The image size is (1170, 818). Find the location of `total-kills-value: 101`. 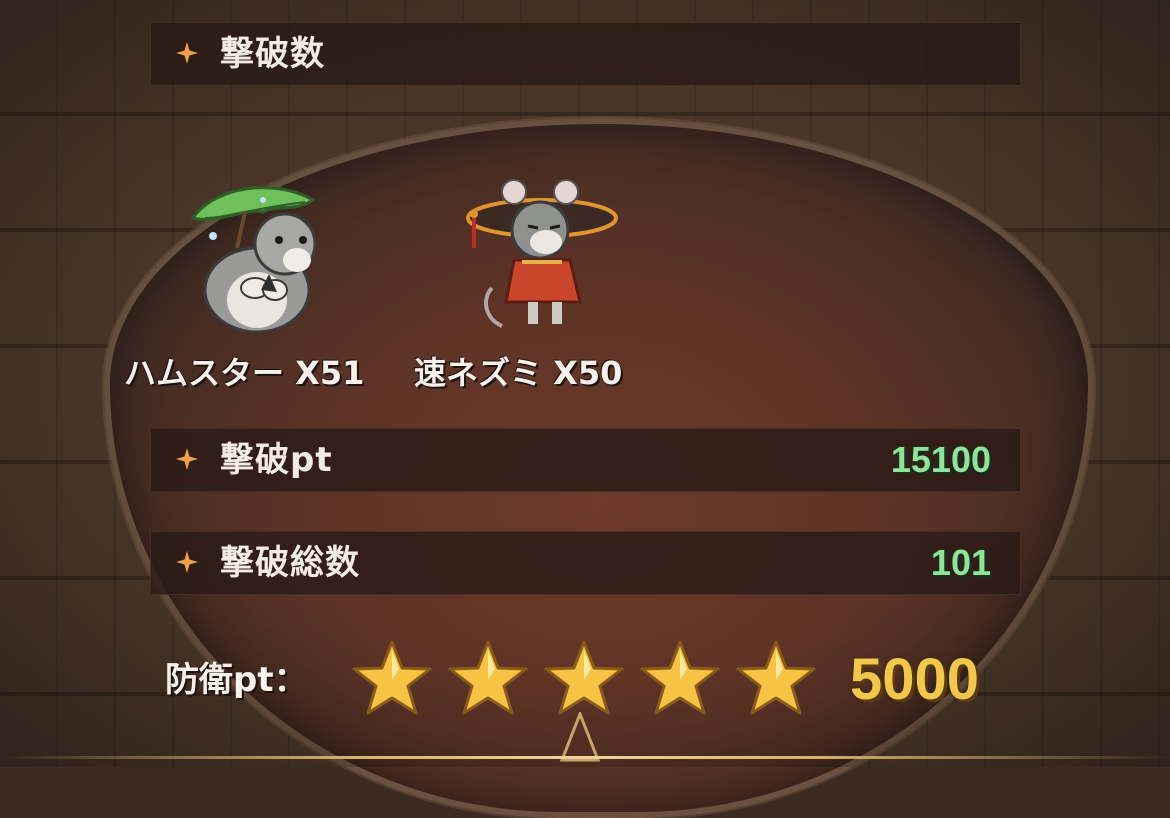

total-kills-value: 101 is located at coordinates (960, 562).